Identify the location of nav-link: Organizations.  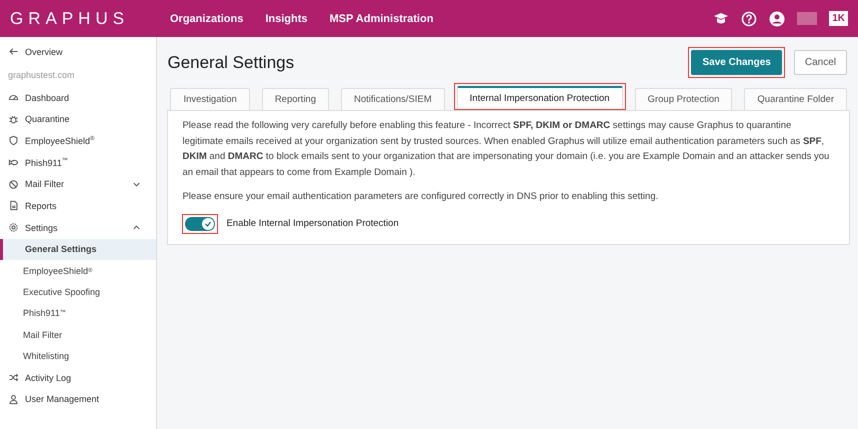
(207, 18).